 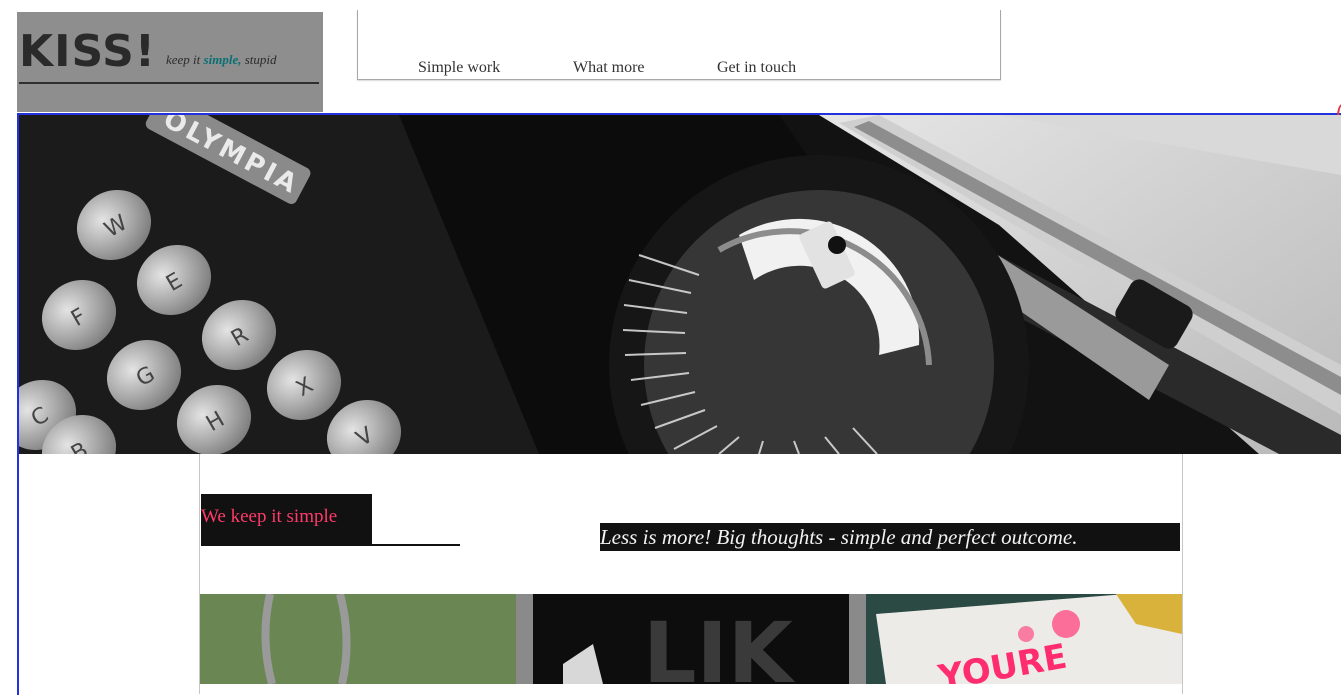 I want to click on thumbnail-green-image, so click(x=358, y=639).